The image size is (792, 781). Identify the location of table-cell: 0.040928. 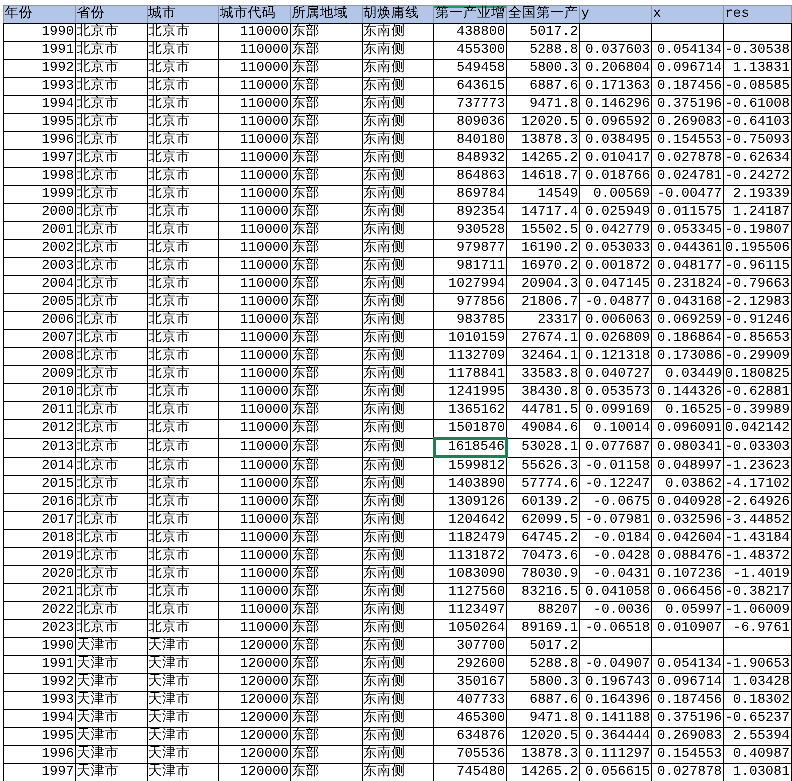
(688, 503).